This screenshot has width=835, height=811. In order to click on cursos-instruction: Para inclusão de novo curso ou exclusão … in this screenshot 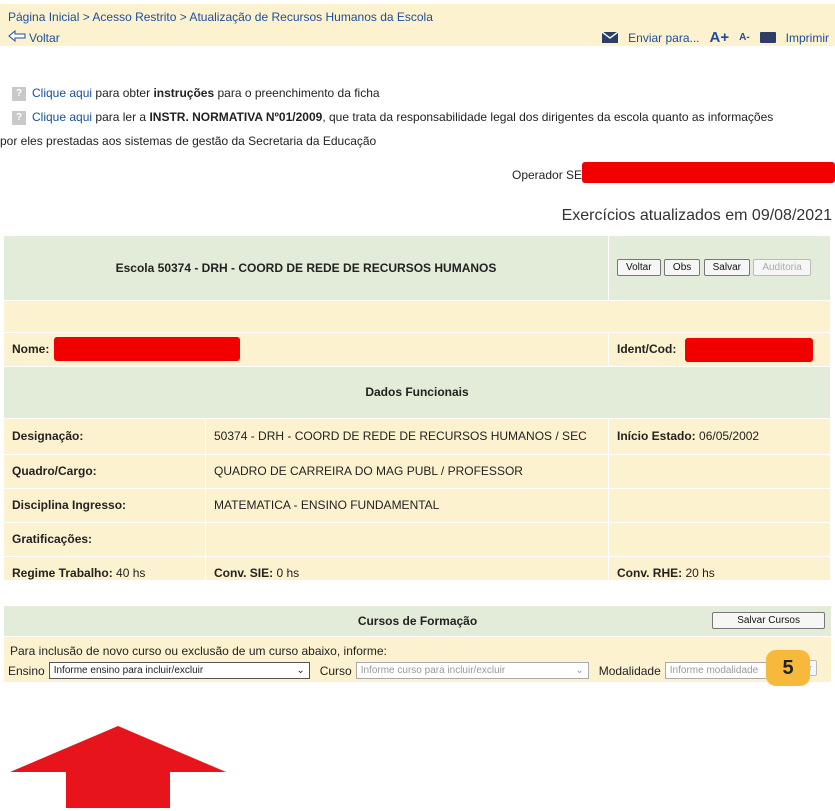, I will do `click(198, 651)`.